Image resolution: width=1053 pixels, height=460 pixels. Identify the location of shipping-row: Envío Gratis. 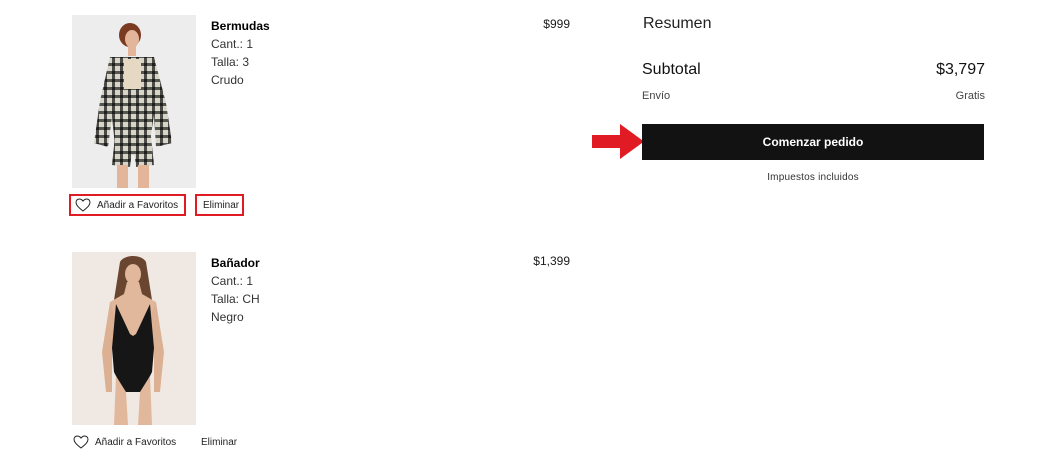
(813, 96).